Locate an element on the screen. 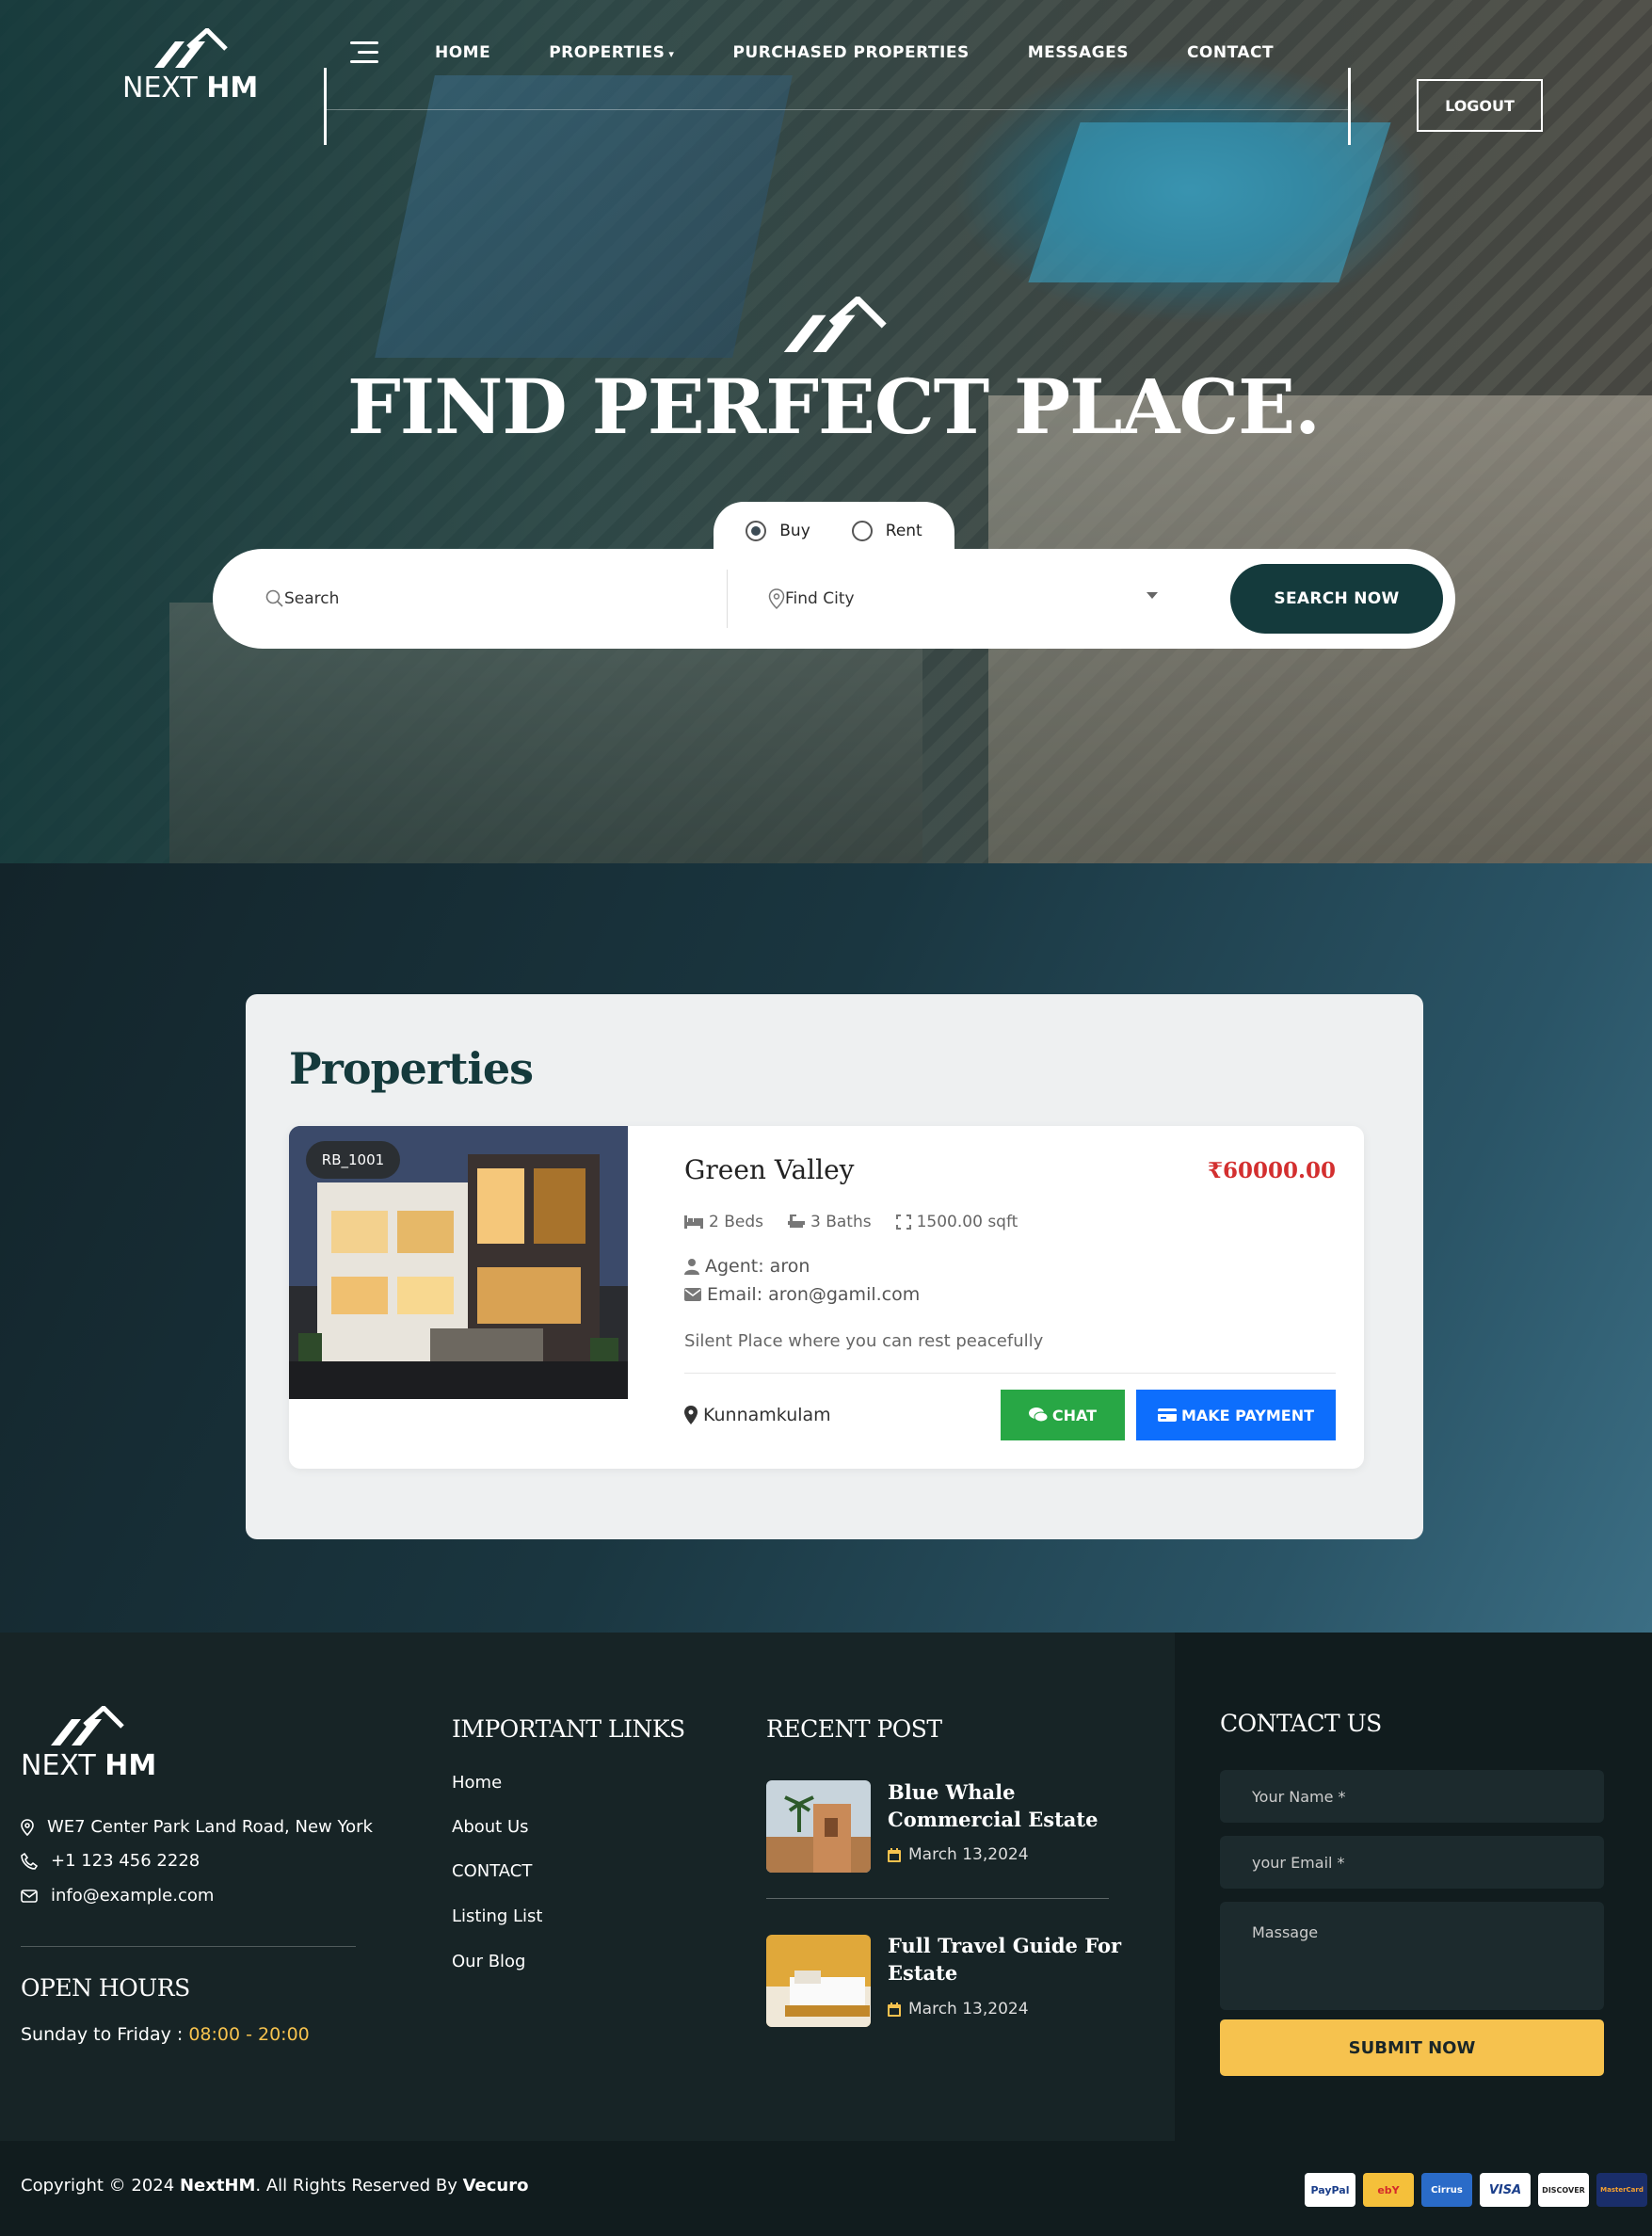  phone-icon is located at coordinates (29, 1861).